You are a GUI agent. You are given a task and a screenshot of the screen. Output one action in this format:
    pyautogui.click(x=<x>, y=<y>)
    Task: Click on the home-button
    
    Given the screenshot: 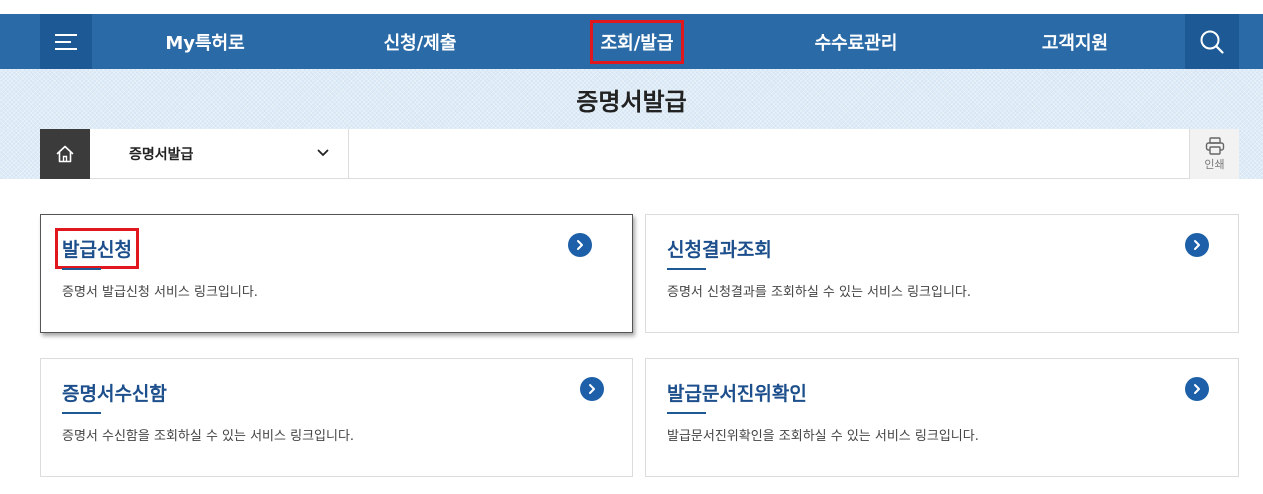 What is the action you would take?
    pyautogui.click(x=65, y=154)
    